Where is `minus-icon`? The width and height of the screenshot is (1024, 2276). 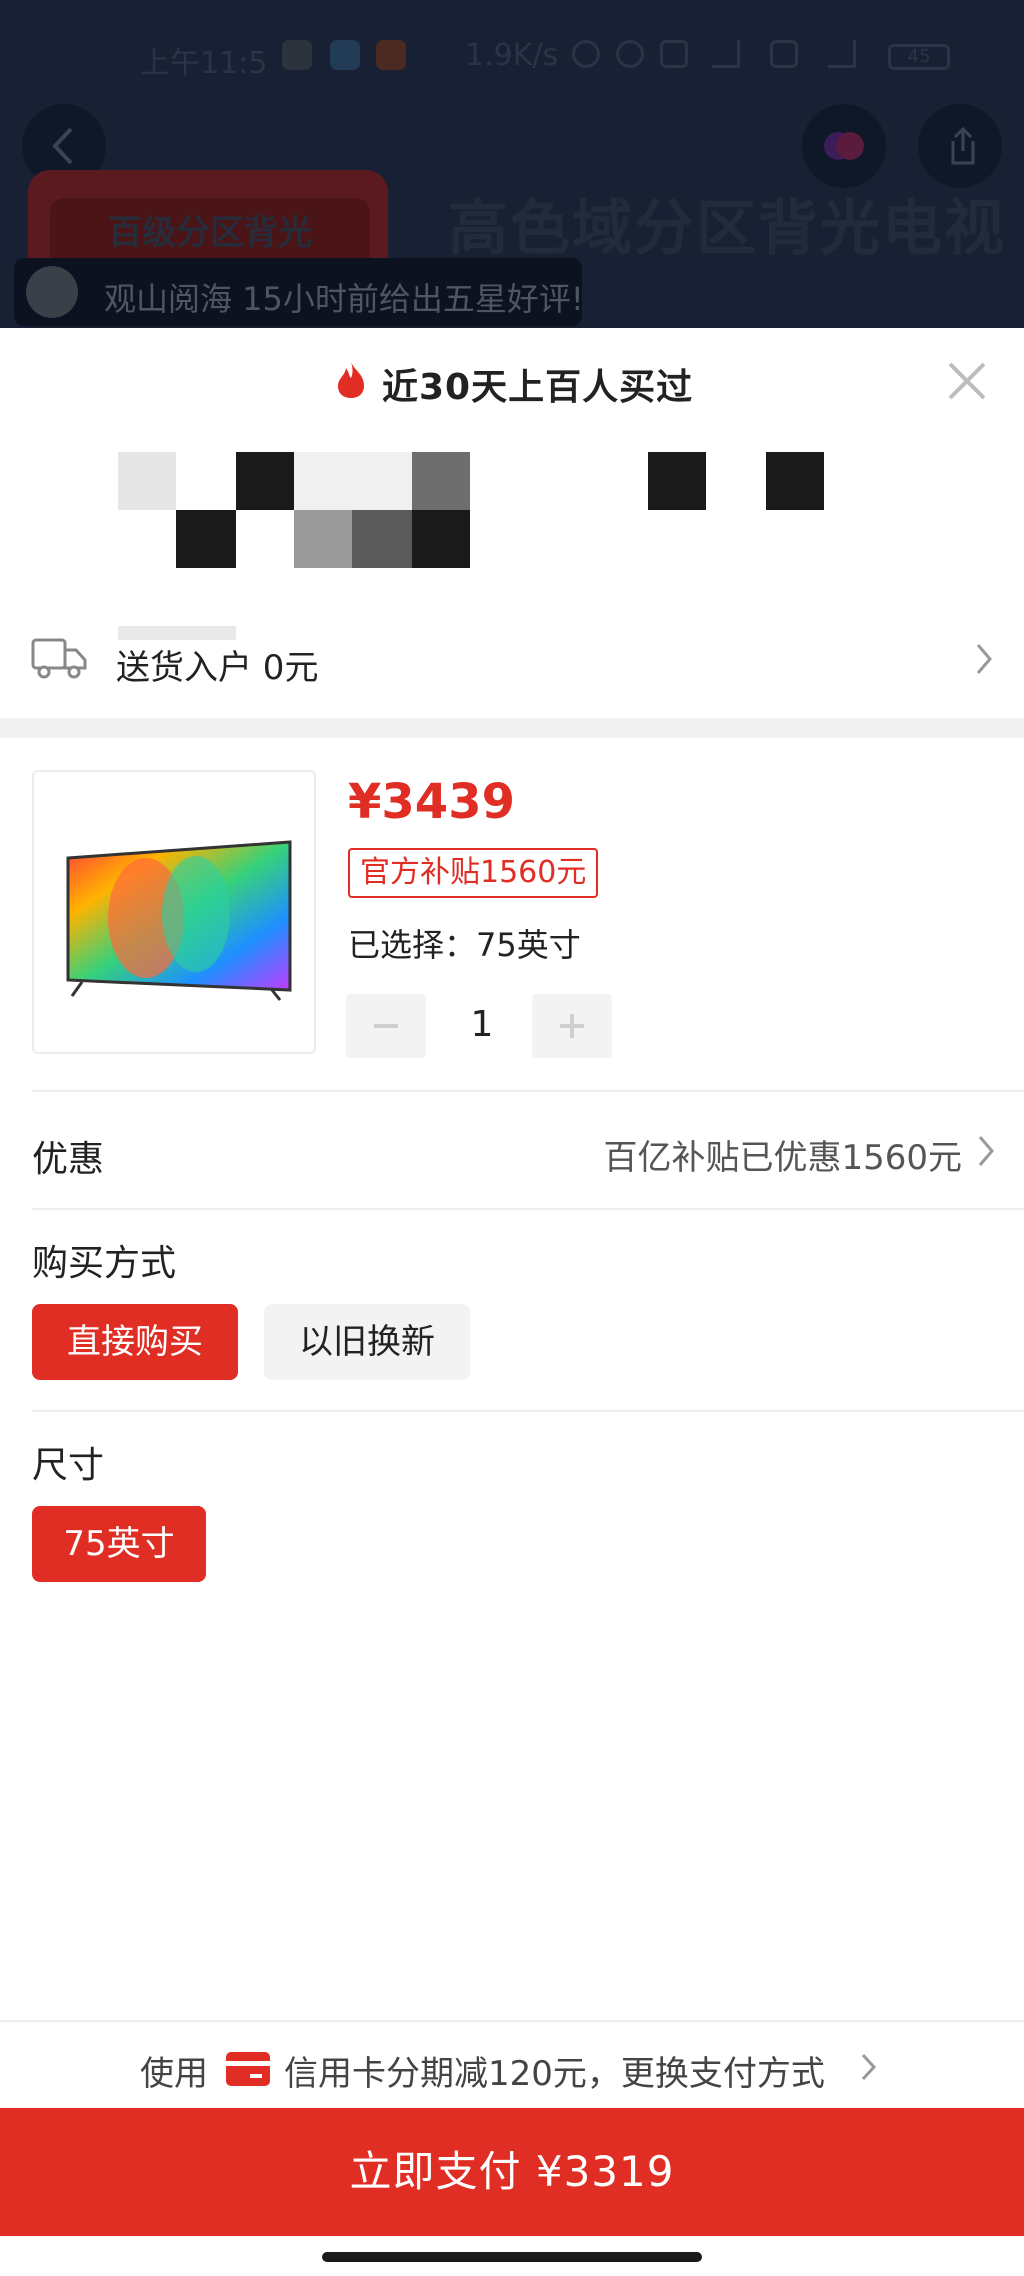 minus-icon is located at coordinates (386, 1026).